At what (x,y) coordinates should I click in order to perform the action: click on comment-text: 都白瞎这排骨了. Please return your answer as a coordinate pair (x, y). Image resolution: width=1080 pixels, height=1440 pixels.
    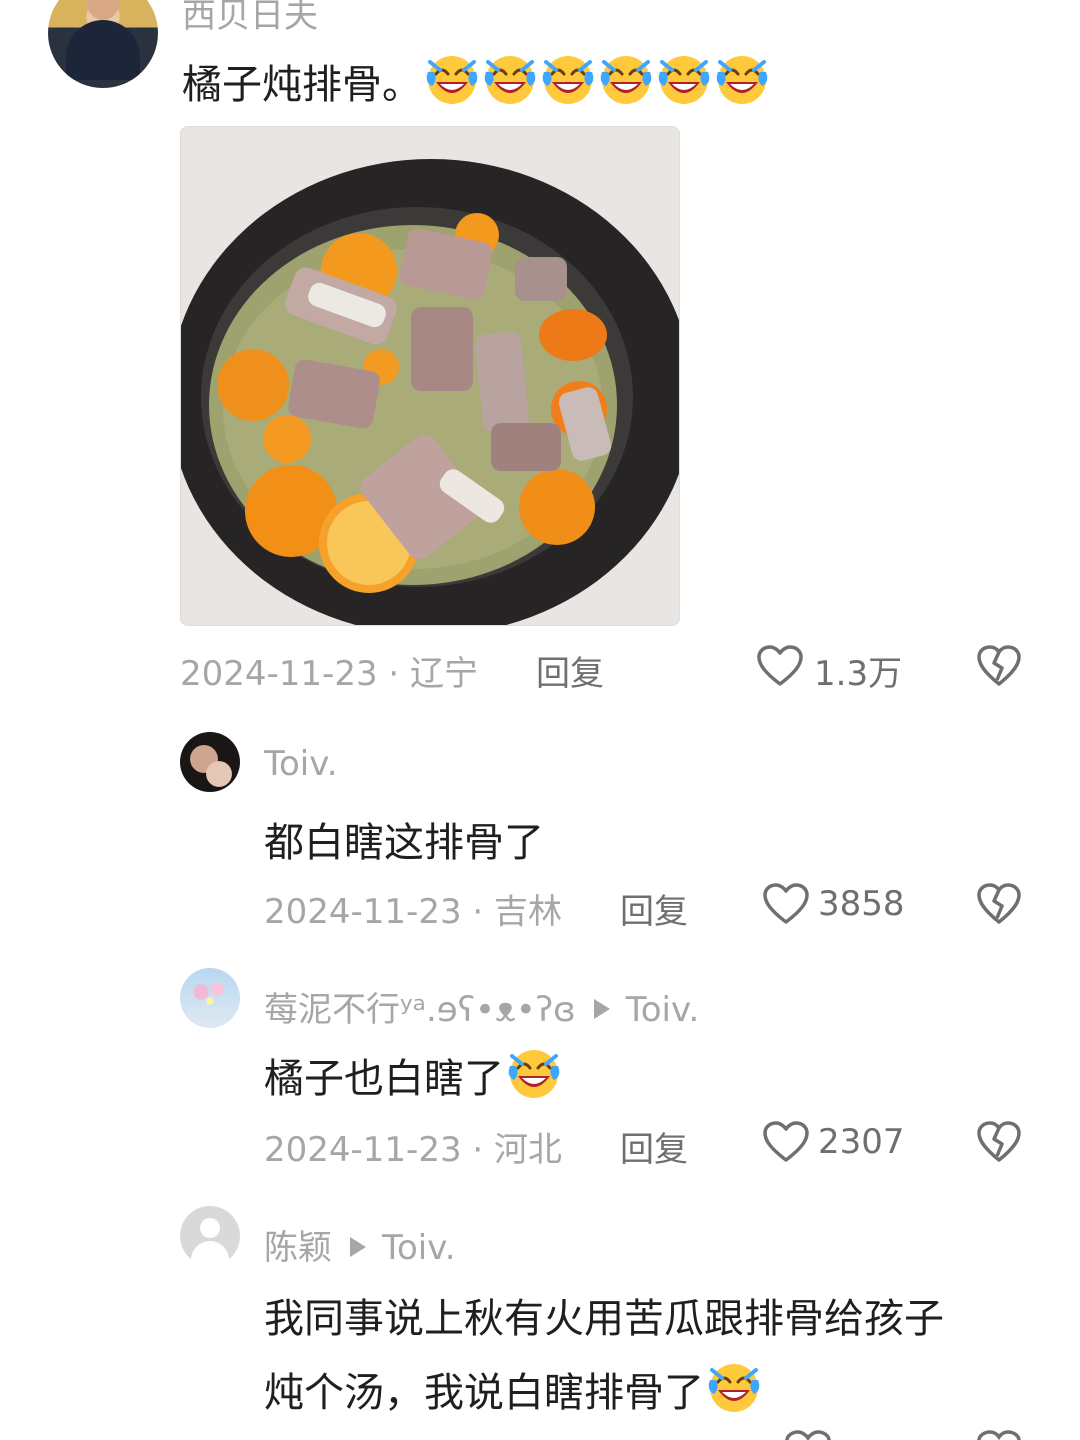
    Looking at the image, I should click on (404, 843).